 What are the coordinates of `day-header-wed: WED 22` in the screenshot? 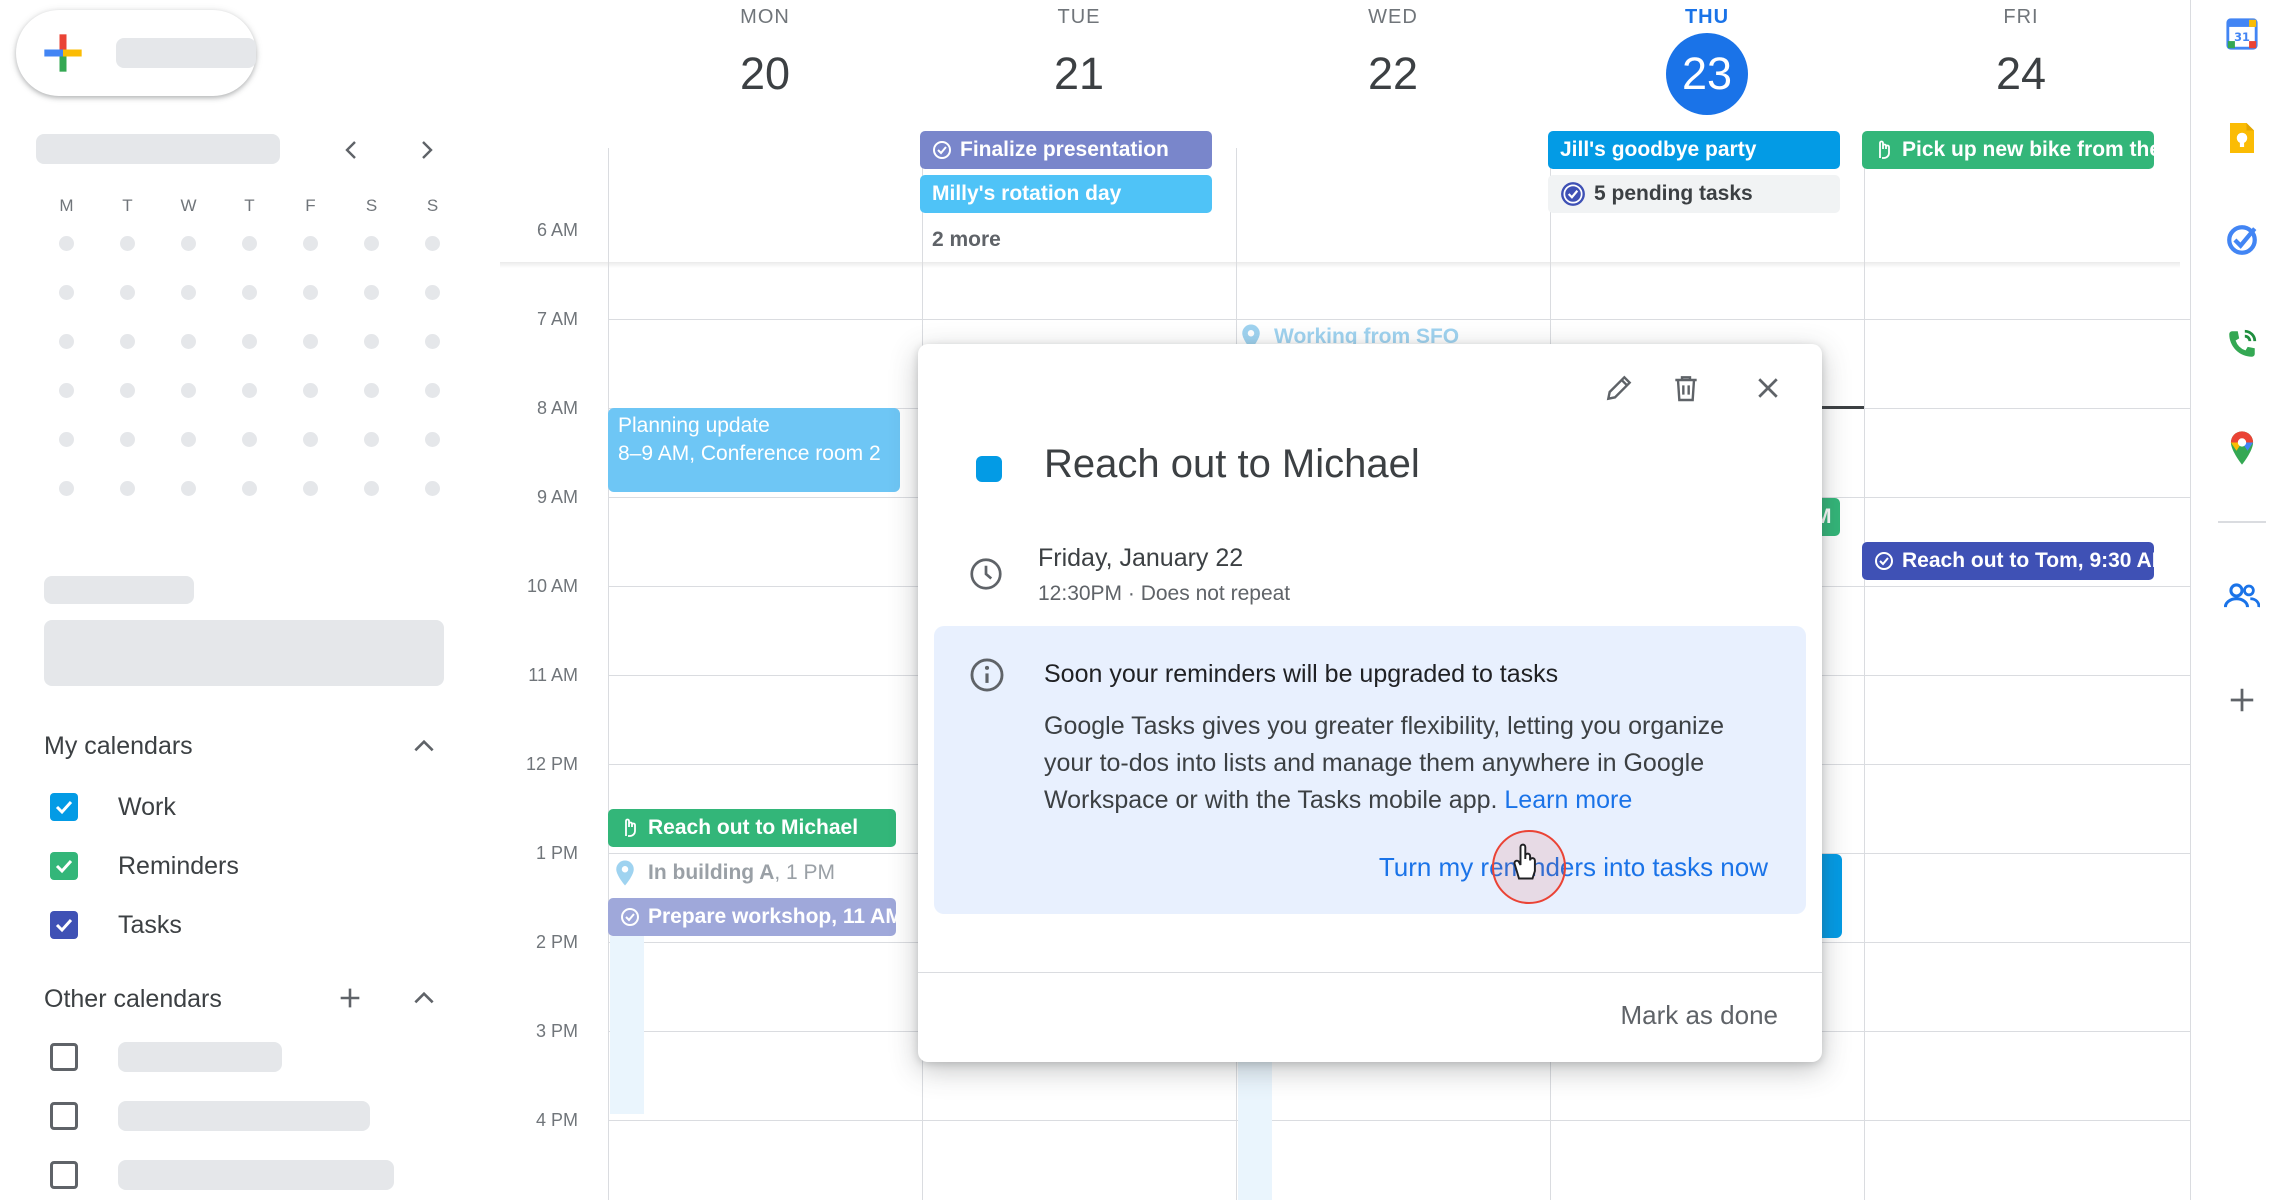 It's located at (1393, 57).